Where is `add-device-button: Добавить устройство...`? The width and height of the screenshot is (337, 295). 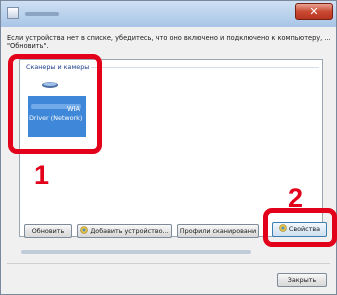 add-device-button: Добавить устройство... is located at coordinates (124, 231).